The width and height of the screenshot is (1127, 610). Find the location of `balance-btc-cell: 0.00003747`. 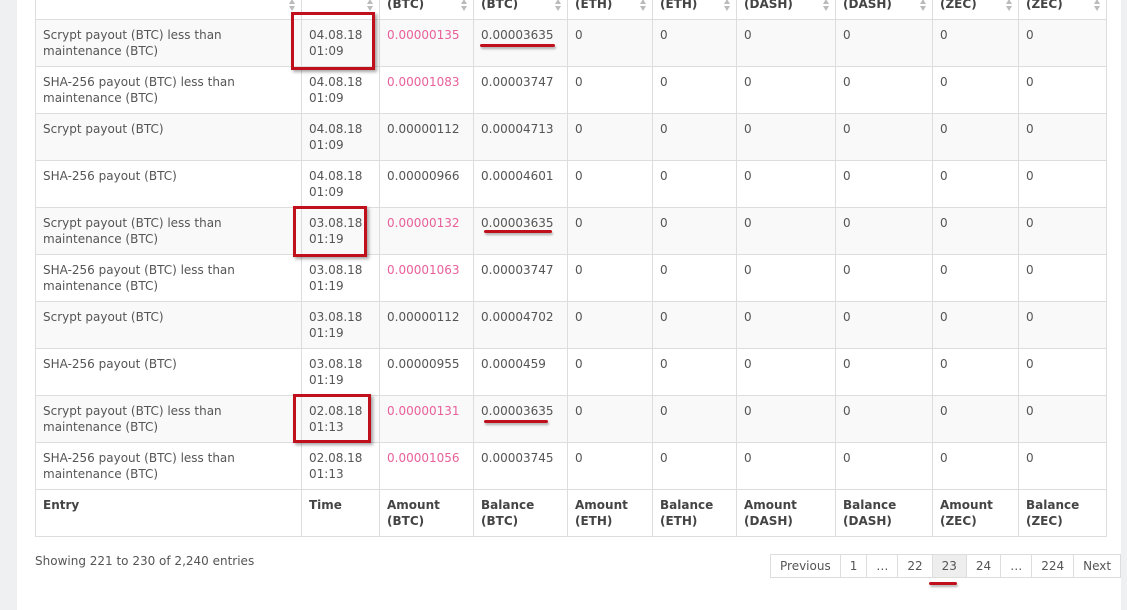

balance-btc-cell: 0.00003747 is located at coordinates (520, 278).